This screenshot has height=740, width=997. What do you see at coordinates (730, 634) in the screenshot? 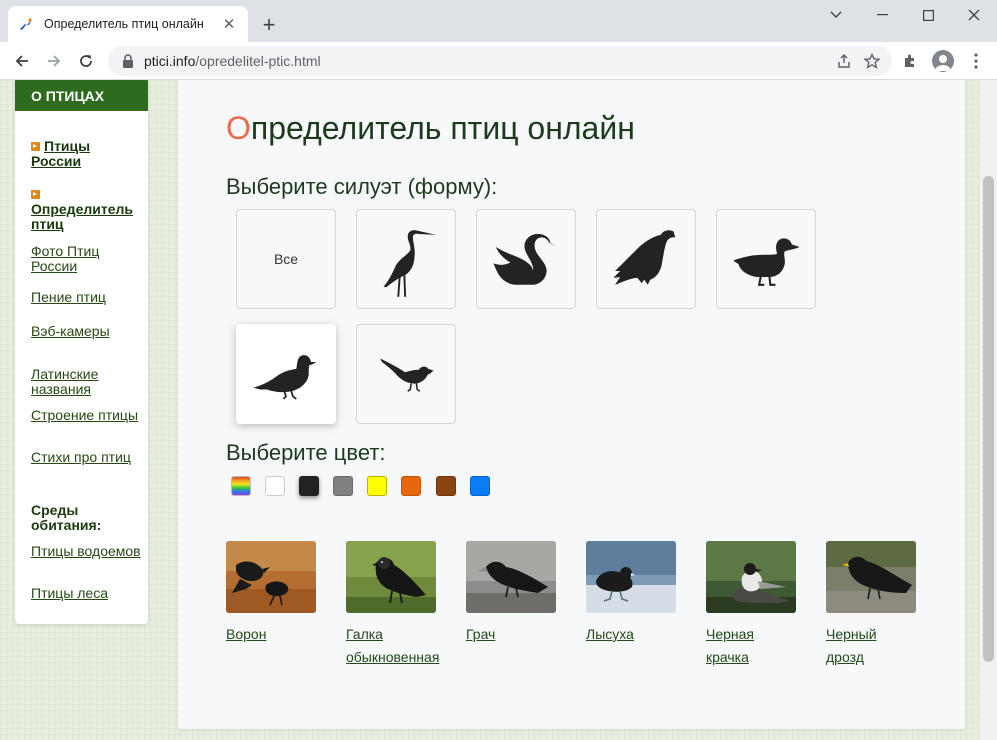
I see `result-name-line1: Черная` at bounding box center [730, 634].